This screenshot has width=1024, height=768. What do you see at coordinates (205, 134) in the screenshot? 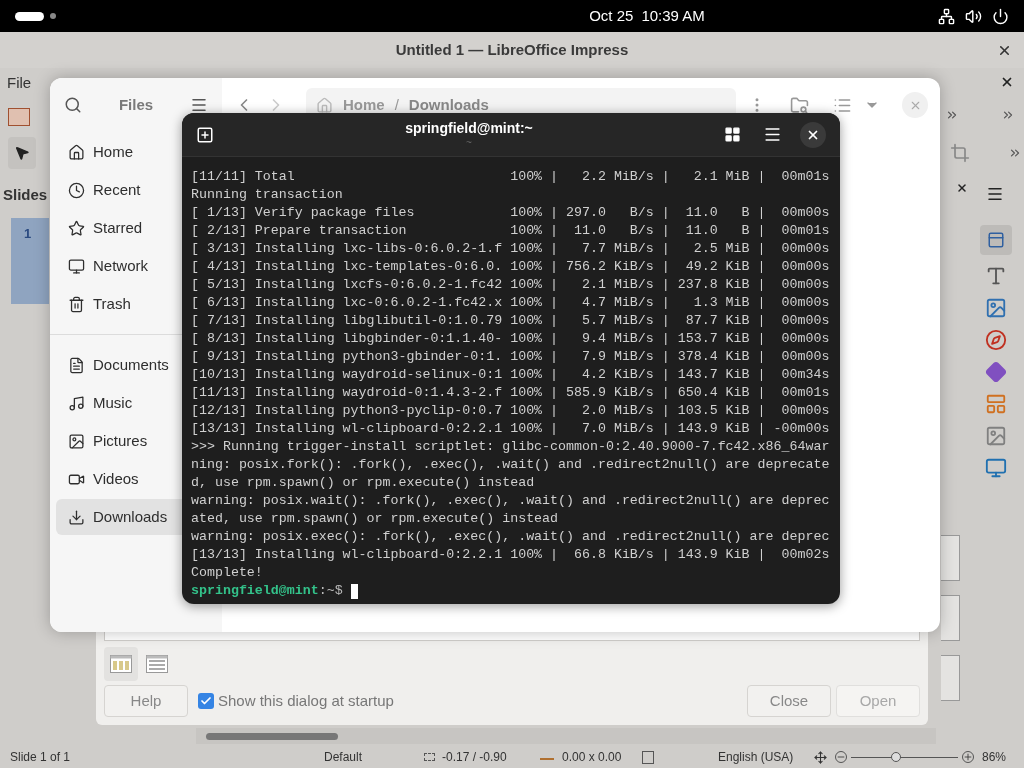
I see `new-tab-icon` at bounding box center [205, 134].